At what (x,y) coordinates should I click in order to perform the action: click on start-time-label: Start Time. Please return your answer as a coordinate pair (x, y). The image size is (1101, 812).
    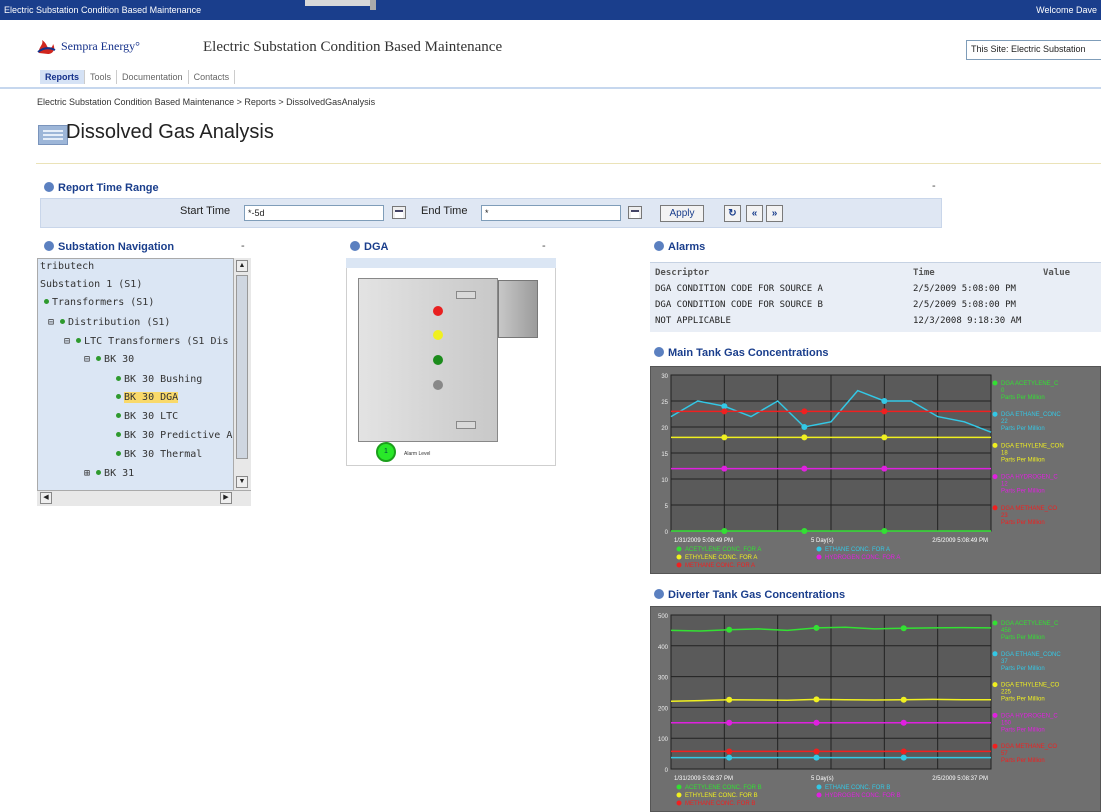
    Looking at the image, I should click on (205, 211).